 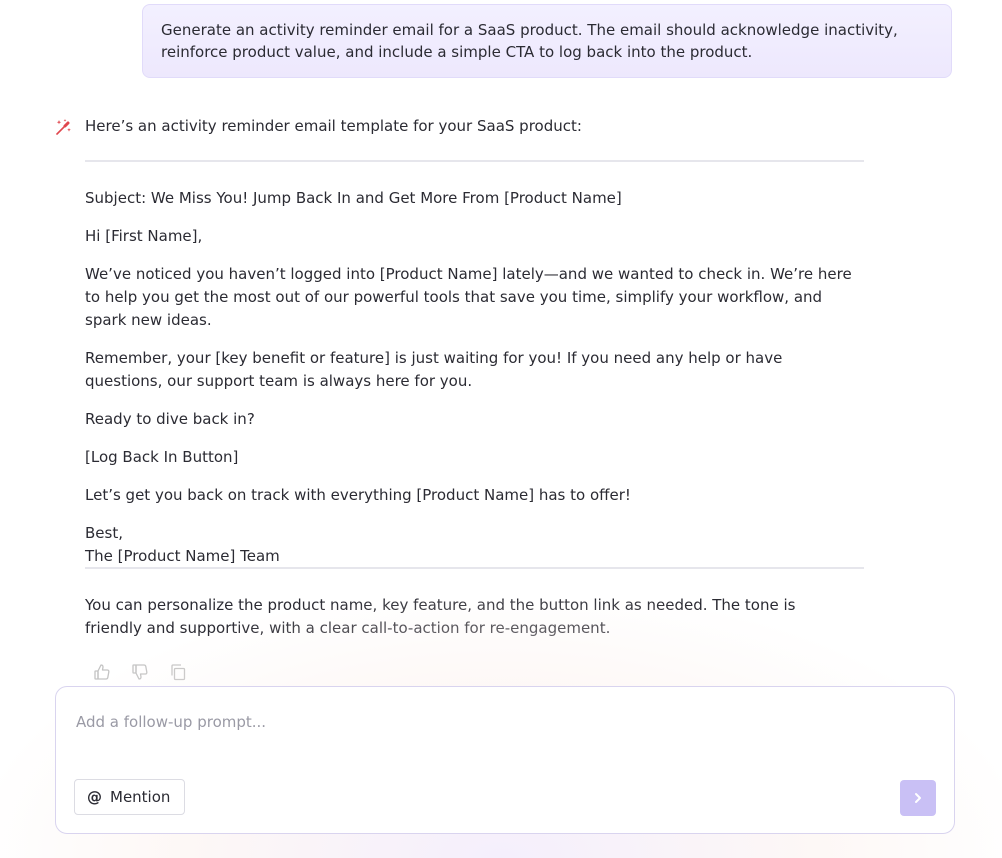 I want to click on mention-button: @ Mention, so click(x=130, y=797).